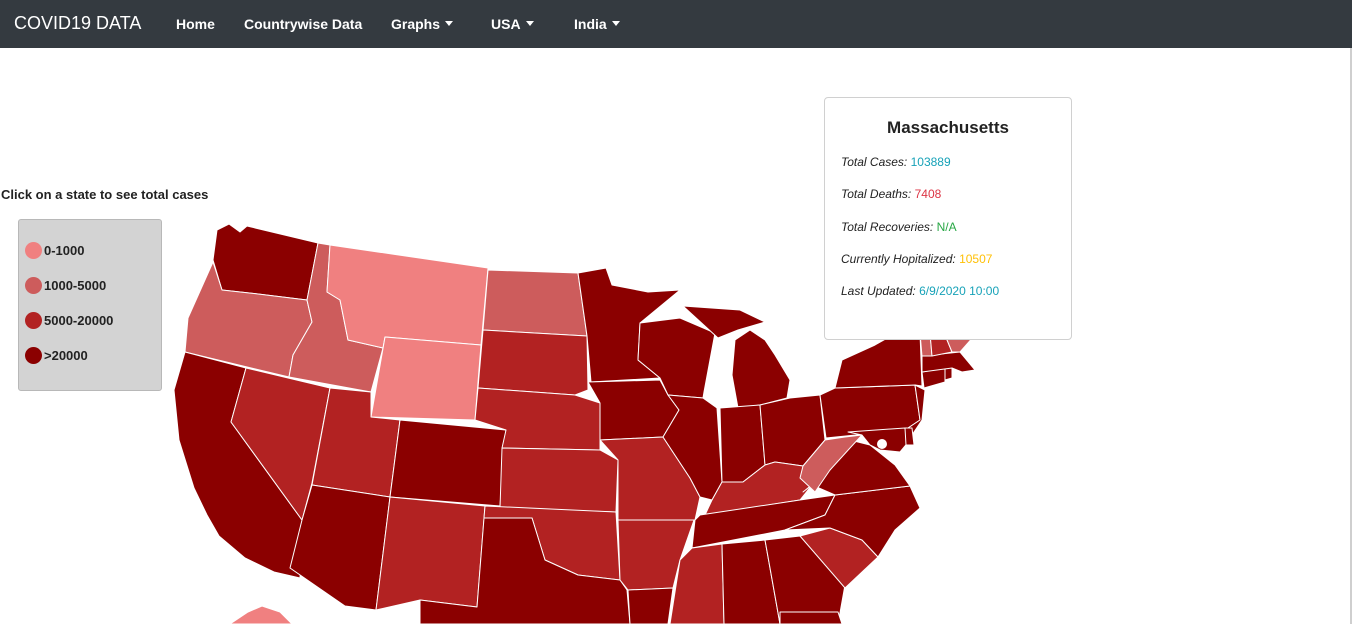 Image resolution: width=1352 pixels, height=624 pixels. I want to click on state-louisiana, so click(650, 605).